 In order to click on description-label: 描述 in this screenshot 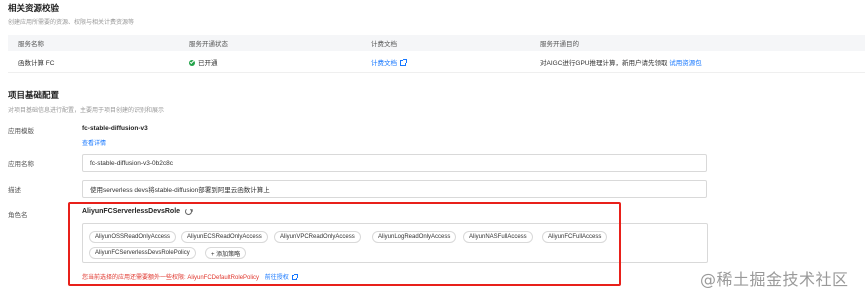, I will do `click(14, 190)`.